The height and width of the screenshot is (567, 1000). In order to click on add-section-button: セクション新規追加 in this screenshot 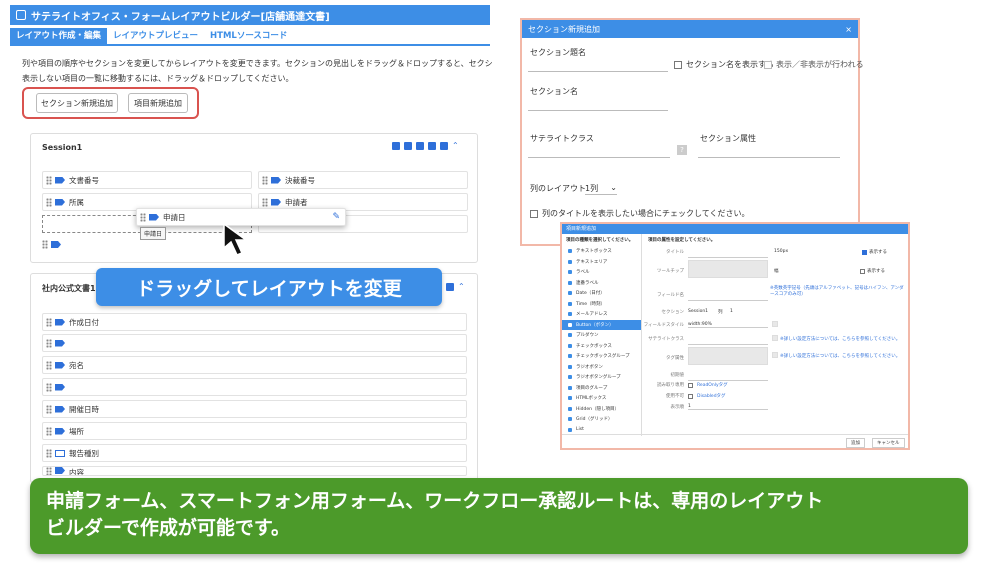, I will do `click(77, 103)`.